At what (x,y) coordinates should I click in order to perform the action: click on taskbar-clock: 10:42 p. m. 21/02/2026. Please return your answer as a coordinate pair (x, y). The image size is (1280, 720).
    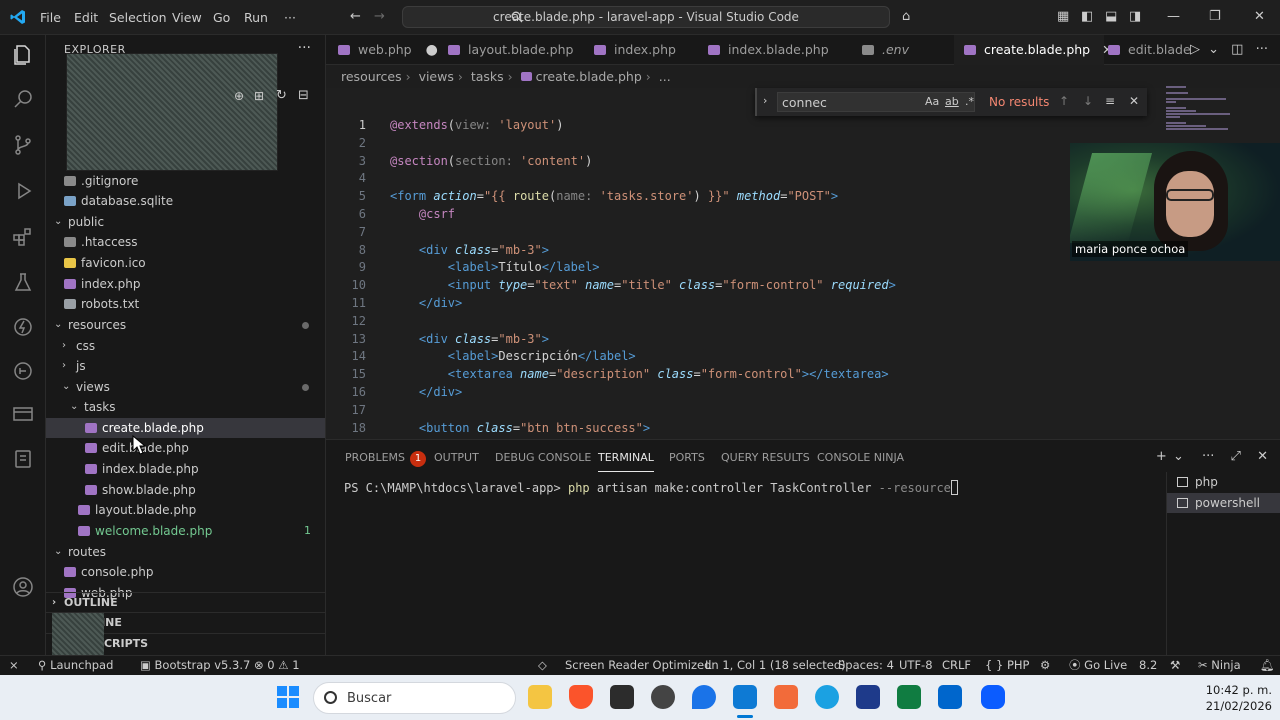
    Looking at the image, I should click on (1239, 698).